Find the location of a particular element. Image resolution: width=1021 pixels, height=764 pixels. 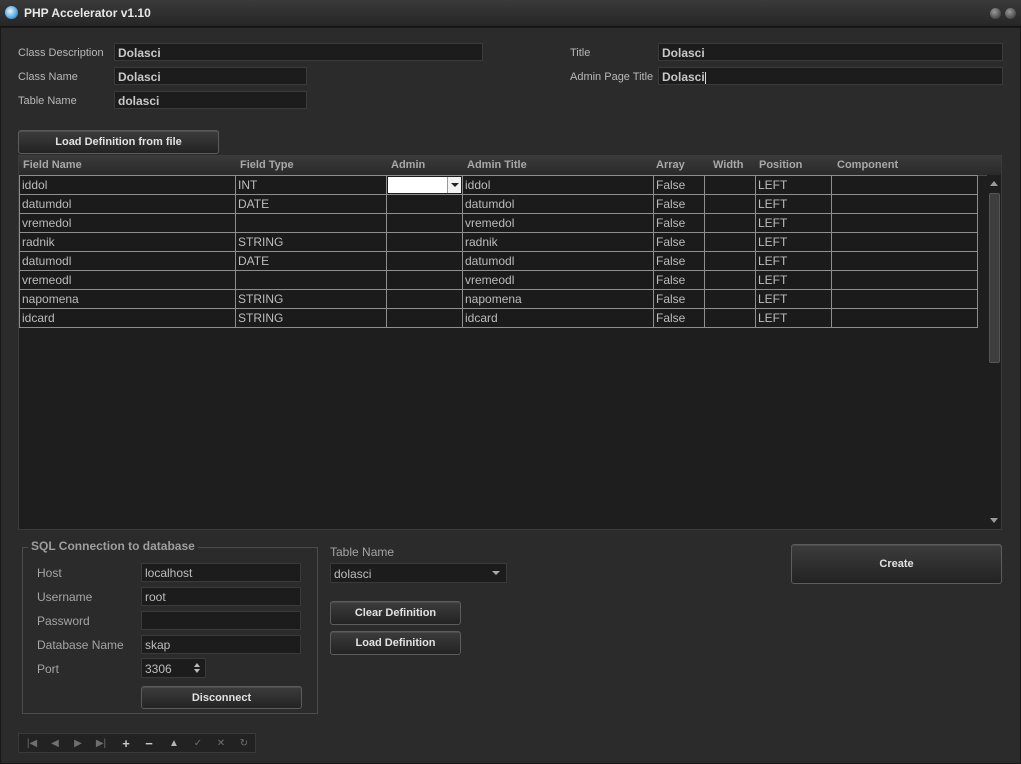

table-row: vremedol vremedol False LEFT is located at coordinates (498, 223).